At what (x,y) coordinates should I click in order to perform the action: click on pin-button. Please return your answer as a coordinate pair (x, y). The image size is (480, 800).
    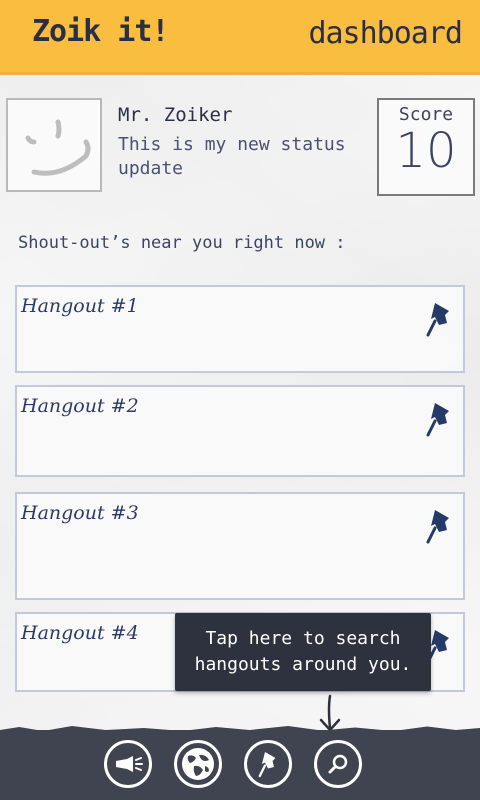
    Looking at the image, I should click on (268, 764).